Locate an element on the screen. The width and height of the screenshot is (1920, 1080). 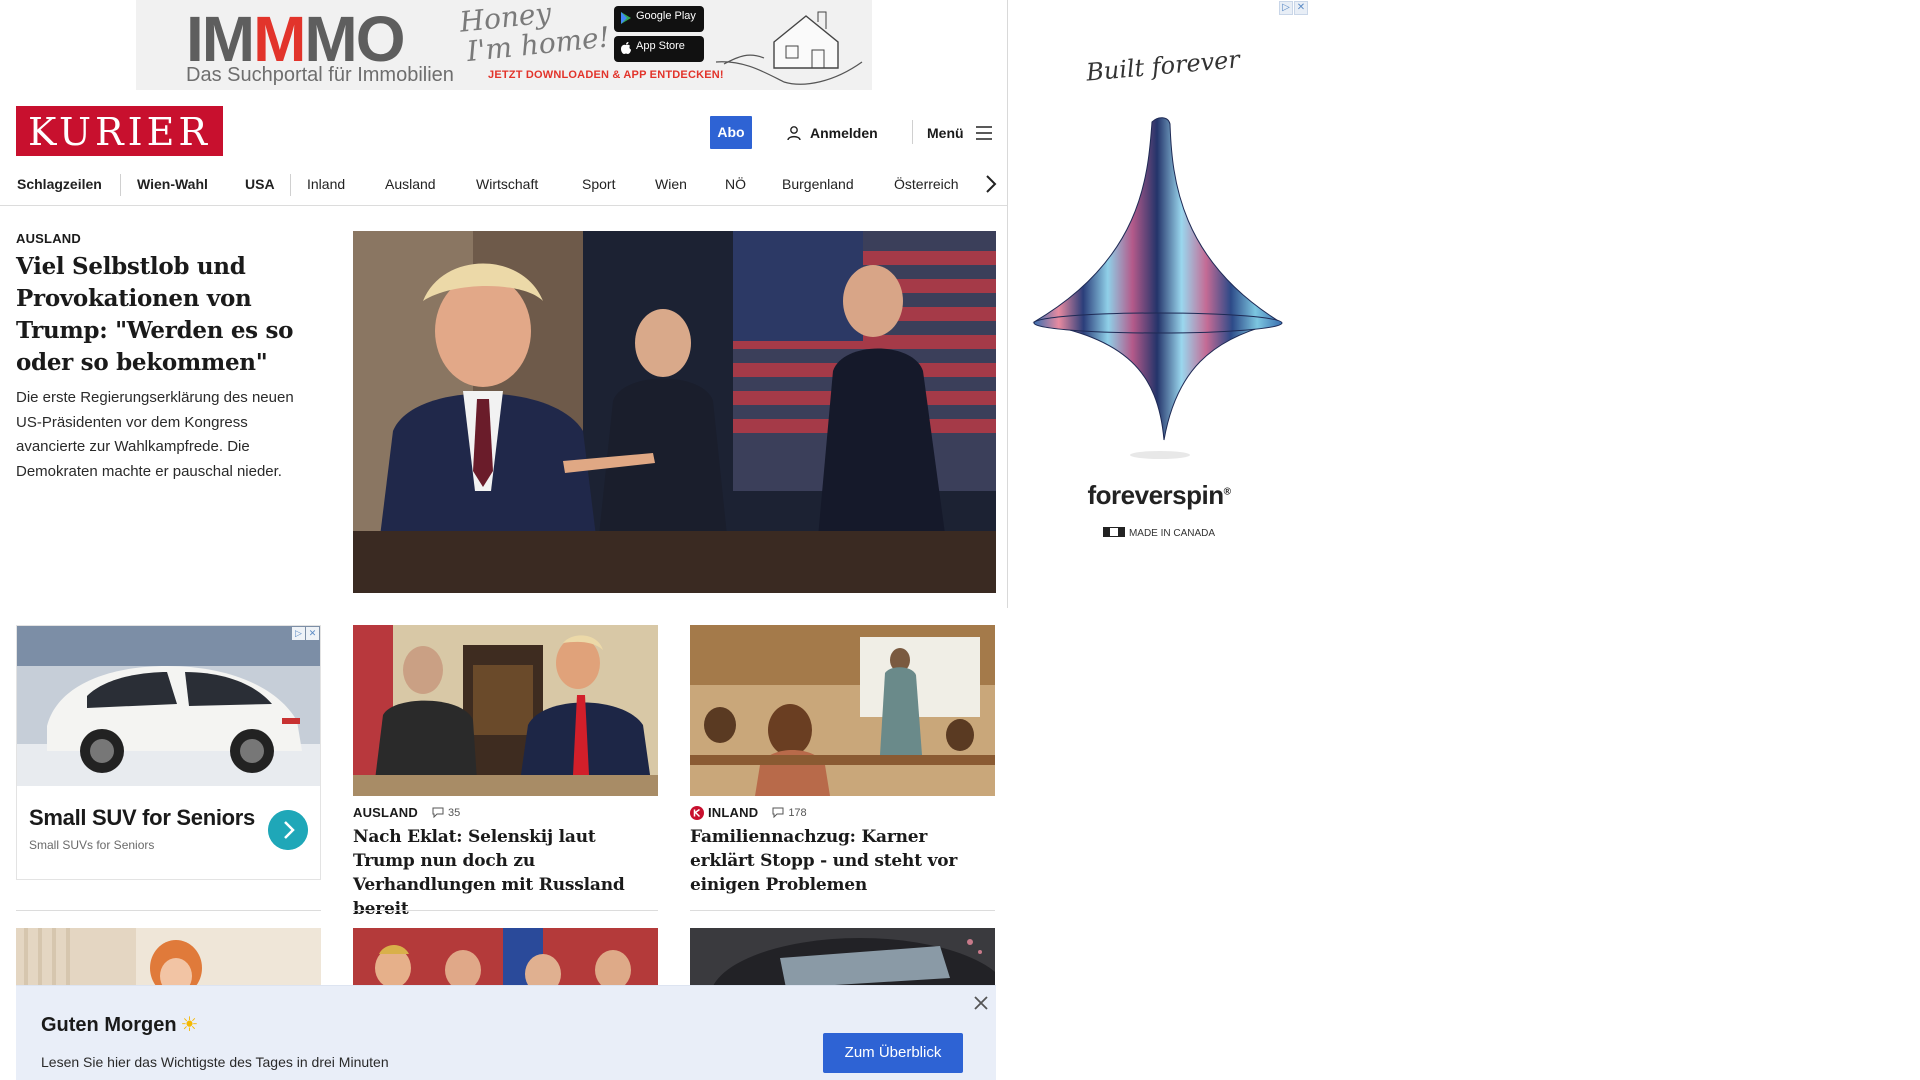
immo-tagline: Das Suchportal für Immobilien is located at coordinates (320, 75).